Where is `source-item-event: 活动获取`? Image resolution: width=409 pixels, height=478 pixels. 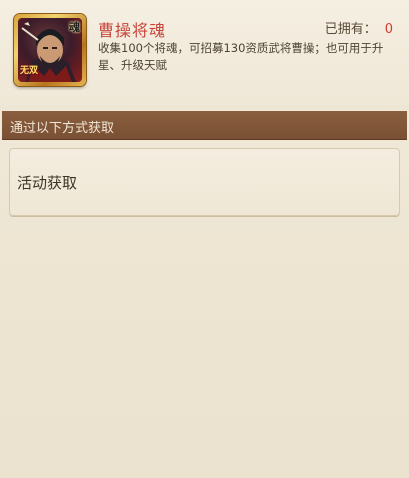
source-item-event: 活动获取 is located at coordinates (204, 182).